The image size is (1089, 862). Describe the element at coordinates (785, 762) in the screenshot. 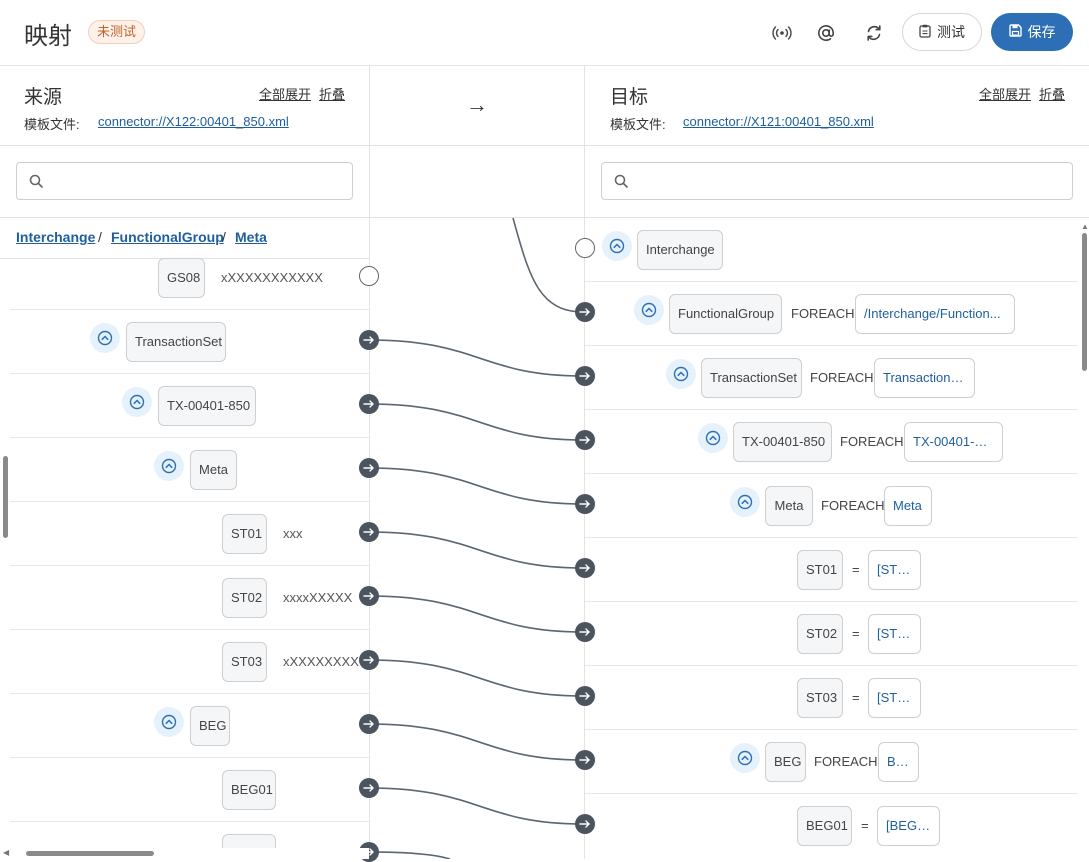

I see `target-node-beg: BEG` at that location.